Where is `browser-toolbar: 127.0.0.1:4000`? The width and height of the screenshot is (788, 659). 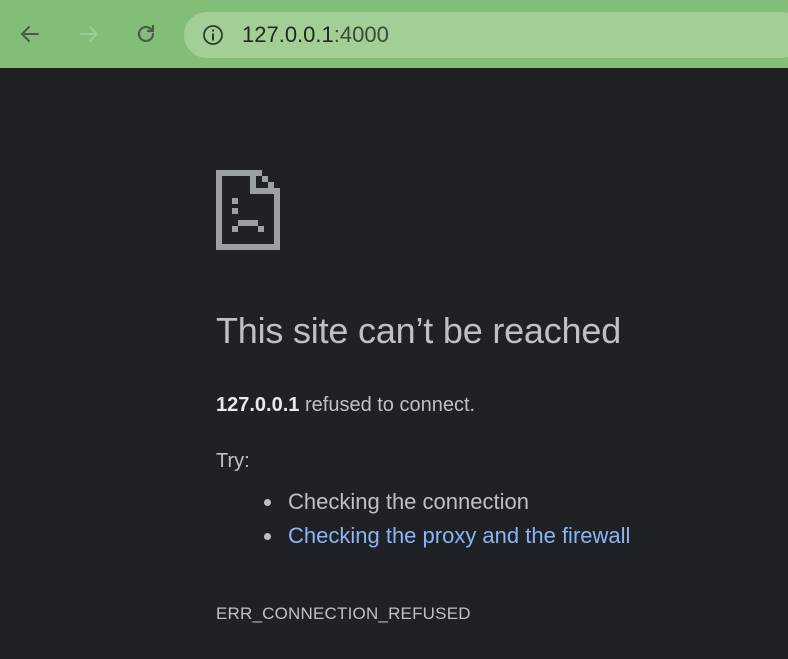 browser-toolbar: 127.0.0.1:4000 is located at coordinates (394, 34).